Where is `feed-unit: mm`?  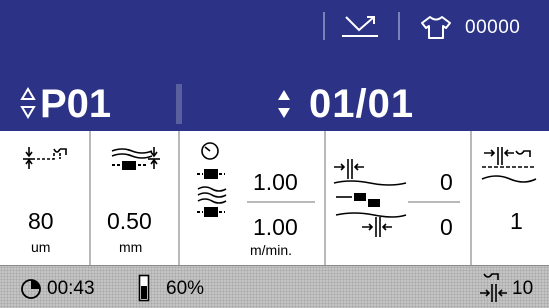
feed-unit: mm is located at coordinates (131, 247).